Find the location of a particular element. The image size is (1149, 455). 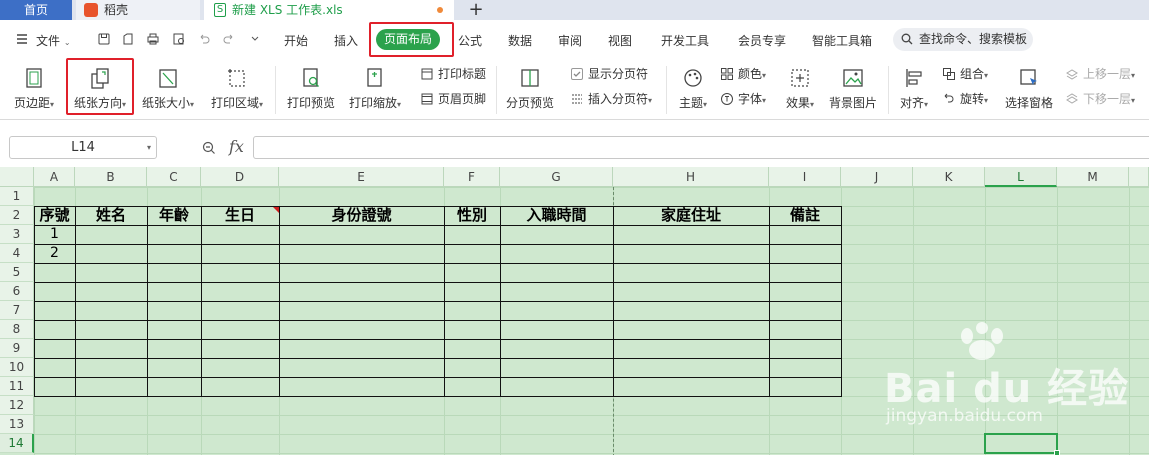

row-header-3: 3 is located at coordinates (17, 234).